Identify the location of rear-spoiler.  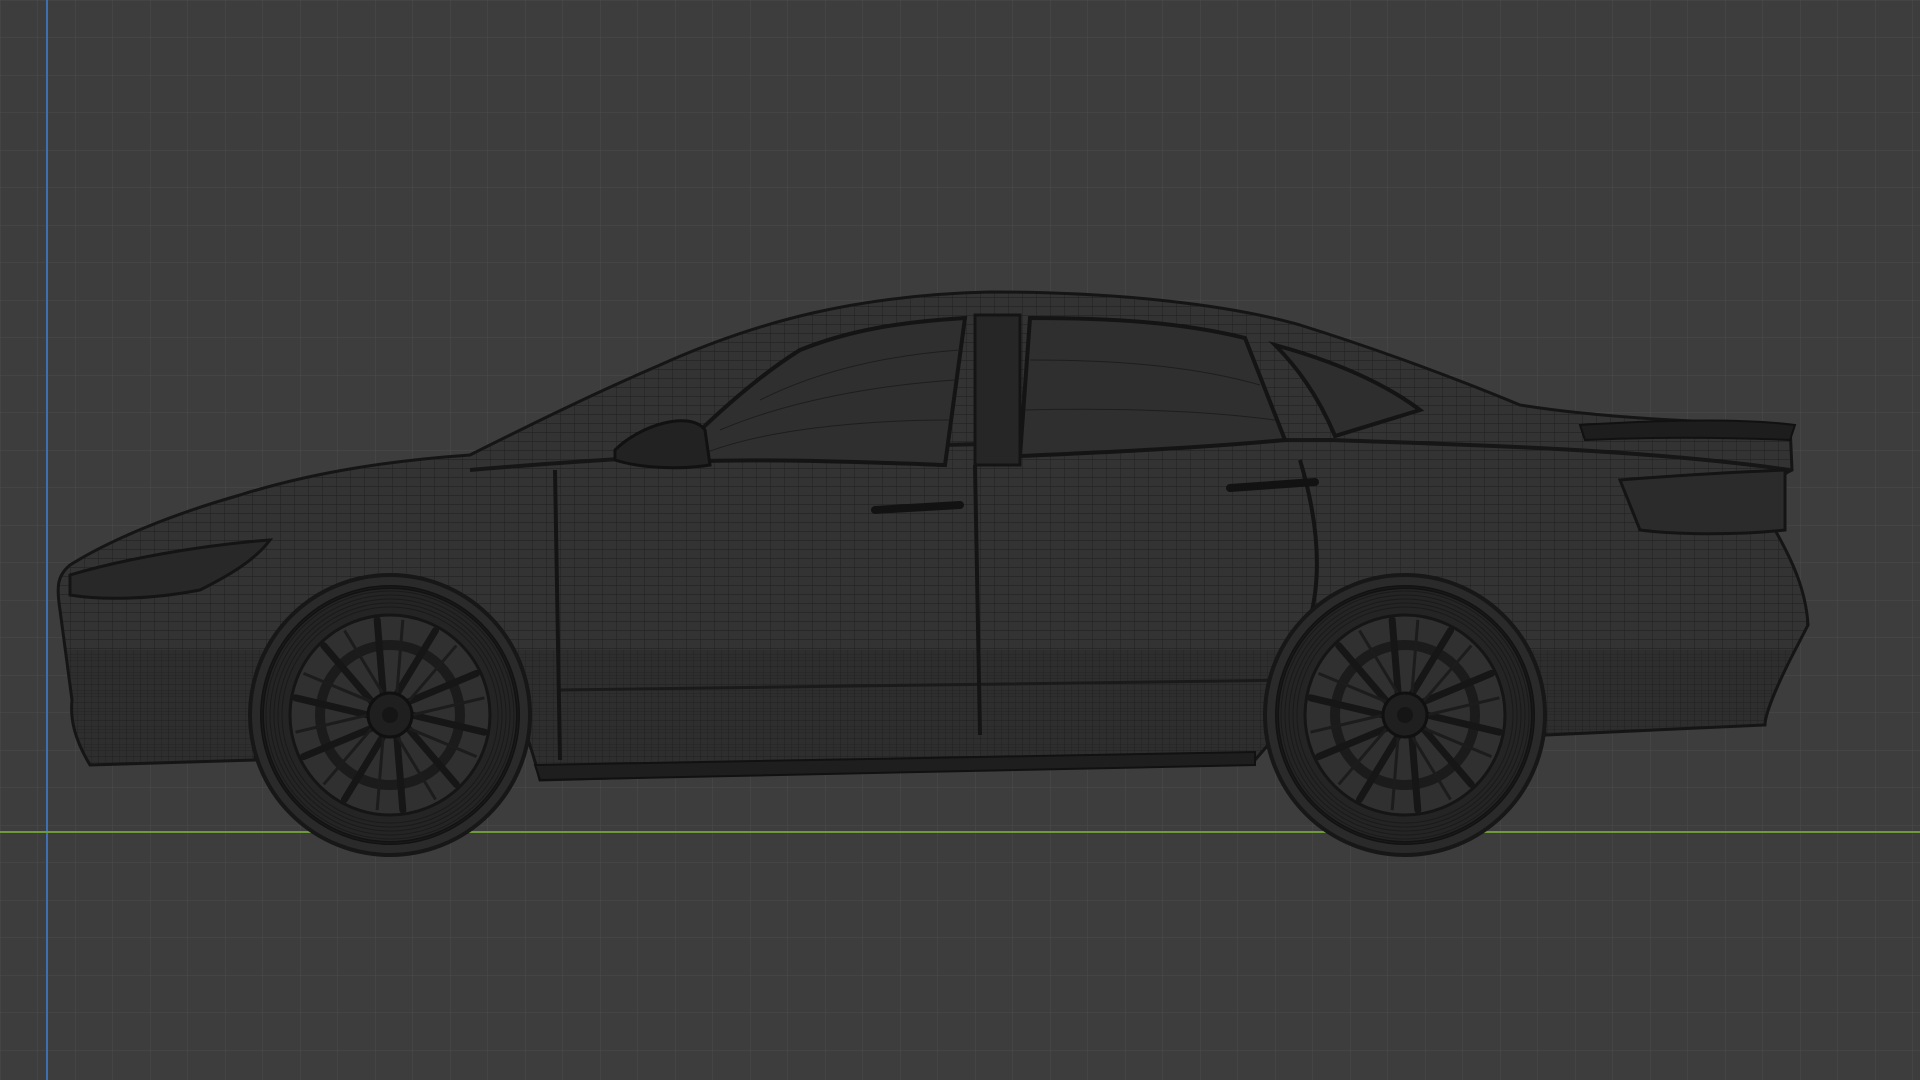
(1687, 430).